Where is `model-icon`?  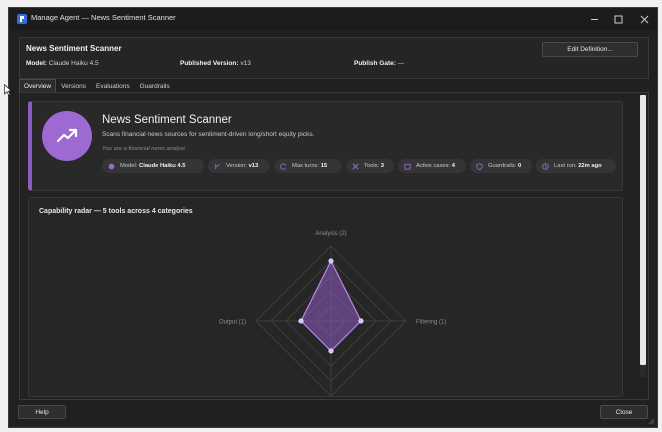
model-icon is located at coordinates (111, 166).